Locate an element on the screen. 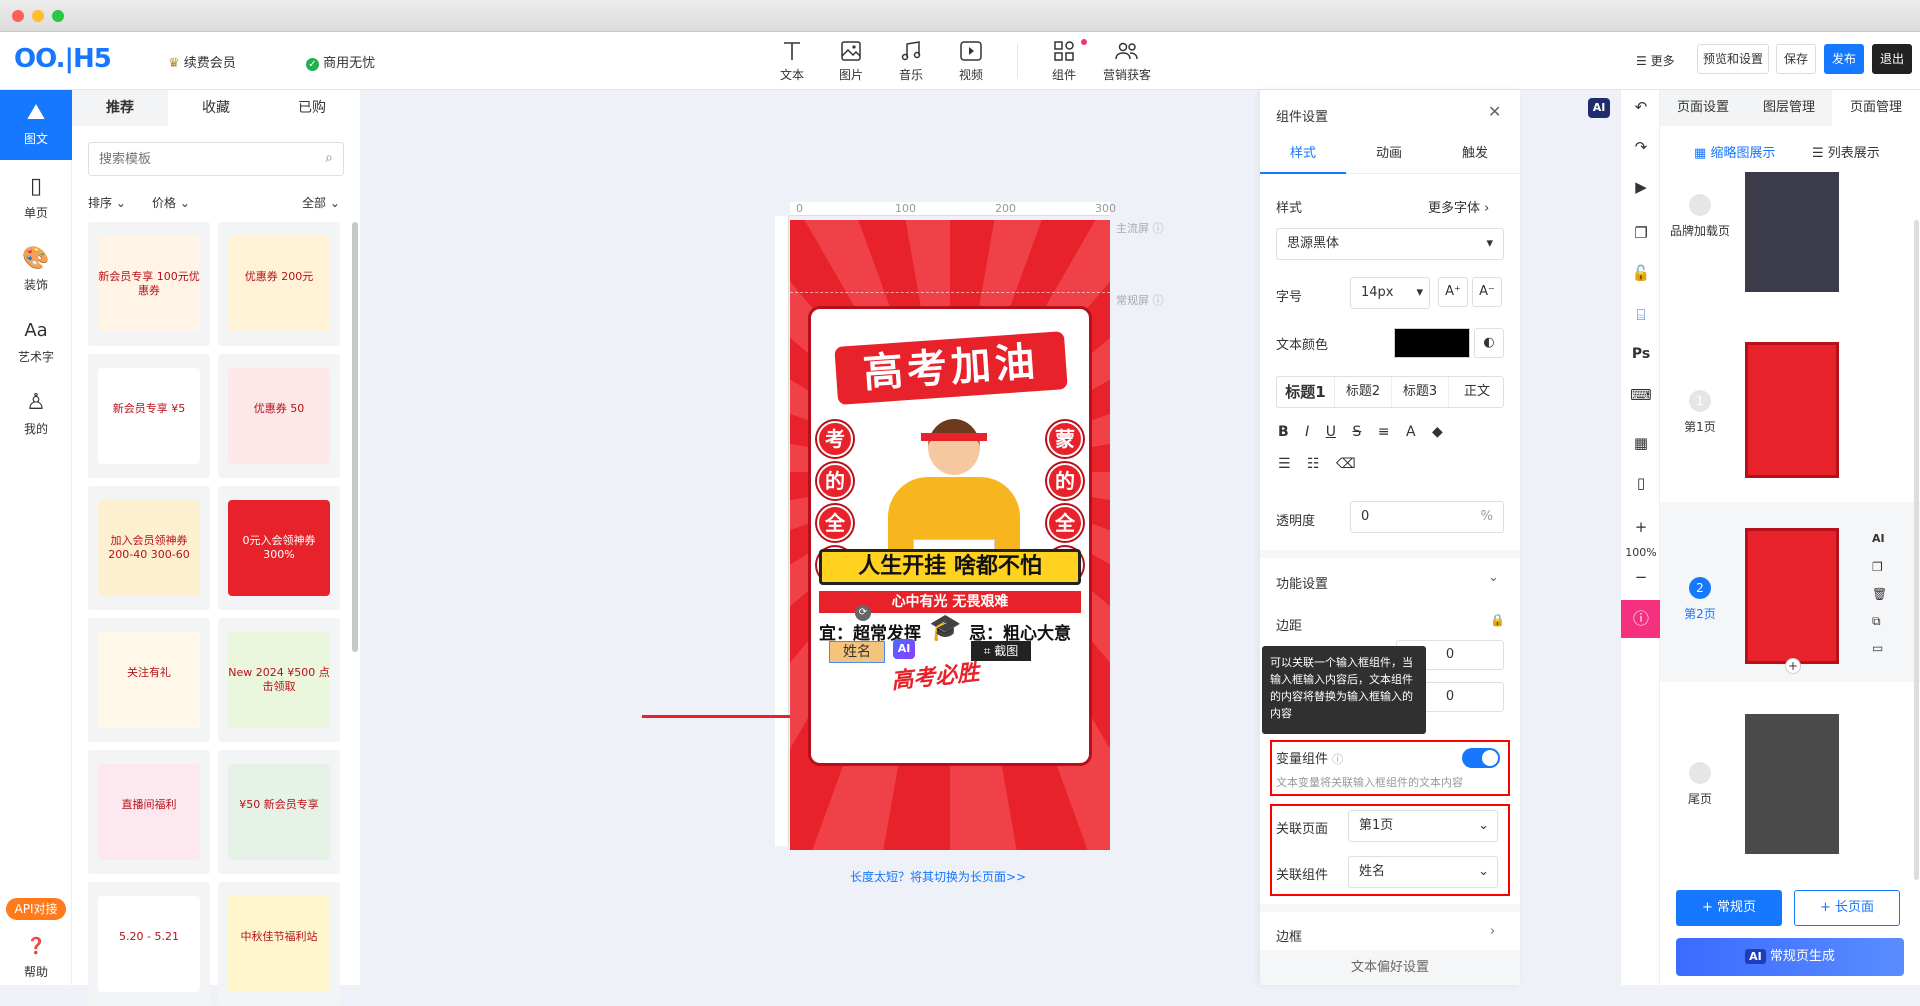 This screenshot has width=1920, height=1006. price-dropdown: 价格 ⌄ is located at coordinates (171, 202).